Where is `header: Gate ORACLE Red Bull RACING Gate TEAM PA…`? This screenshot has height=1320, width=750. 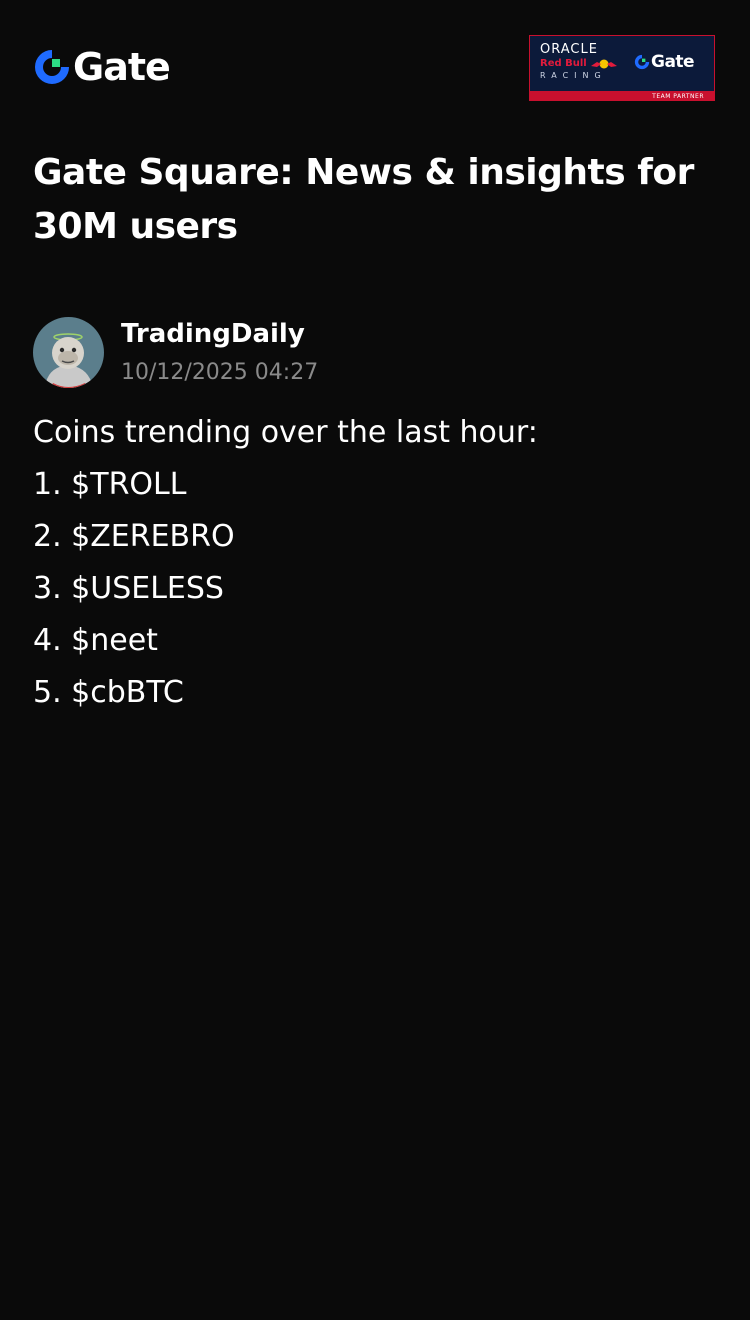
header: Gate ORACLE Red Bull RACING Gate TEAM PA… is located at coordinates (375, 55).